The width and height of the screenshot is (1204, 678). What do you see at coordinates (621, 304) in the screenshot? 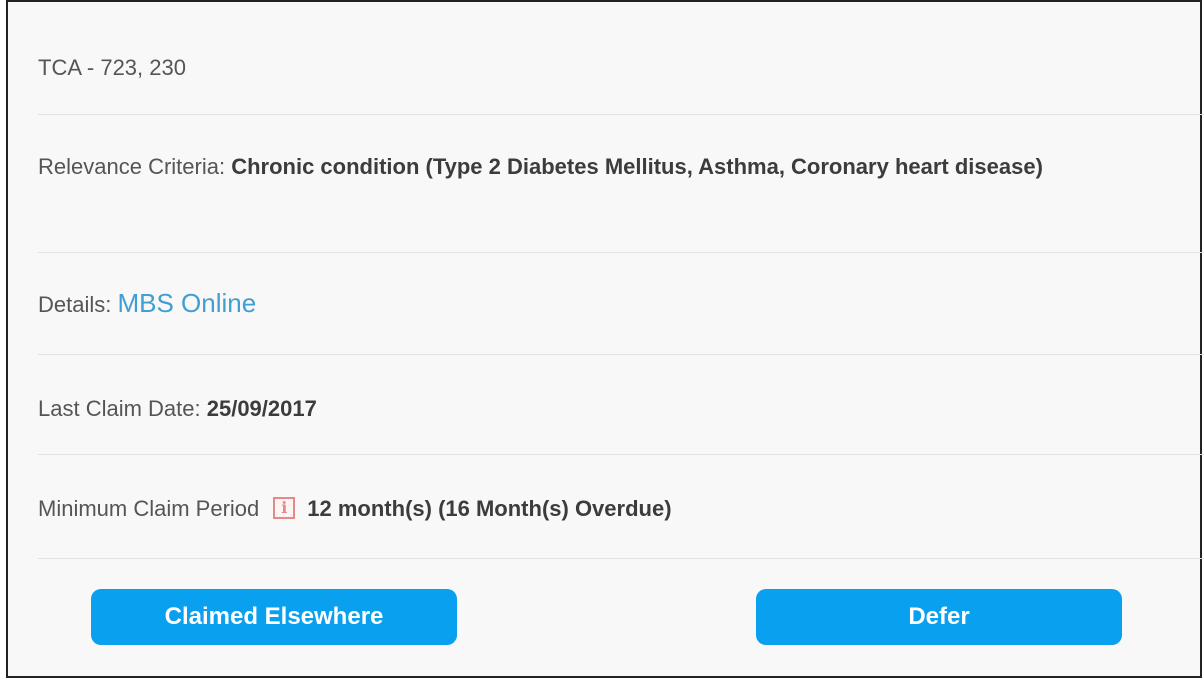
I see `details-row: Details: MBS Online` at bounding box center [621, 304].